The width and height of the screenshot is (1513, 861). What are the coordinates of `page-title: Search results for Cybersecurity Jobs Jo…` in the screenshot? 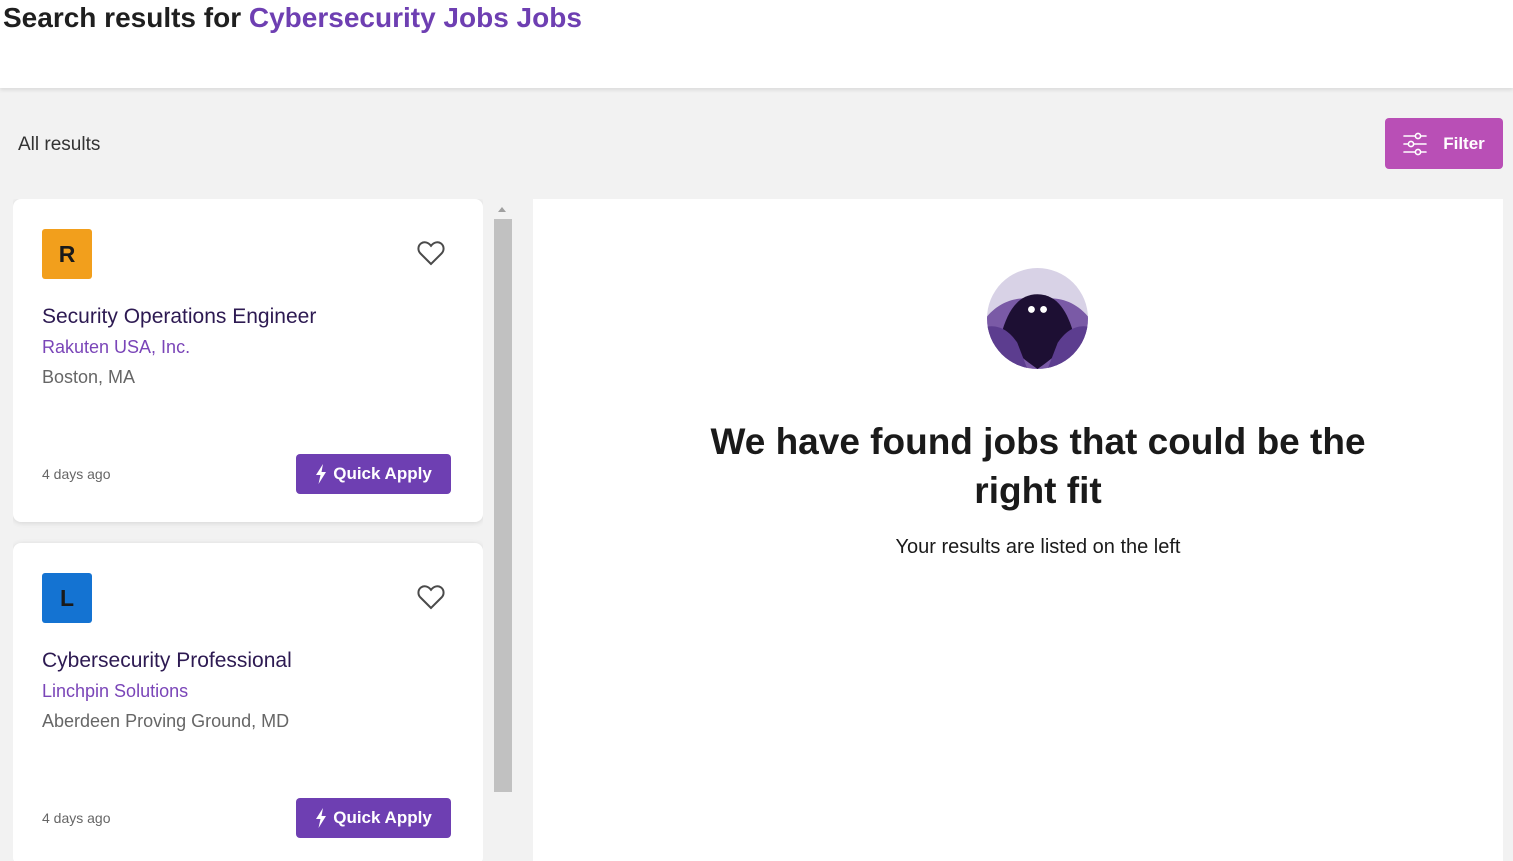 It's located at (292, 18).